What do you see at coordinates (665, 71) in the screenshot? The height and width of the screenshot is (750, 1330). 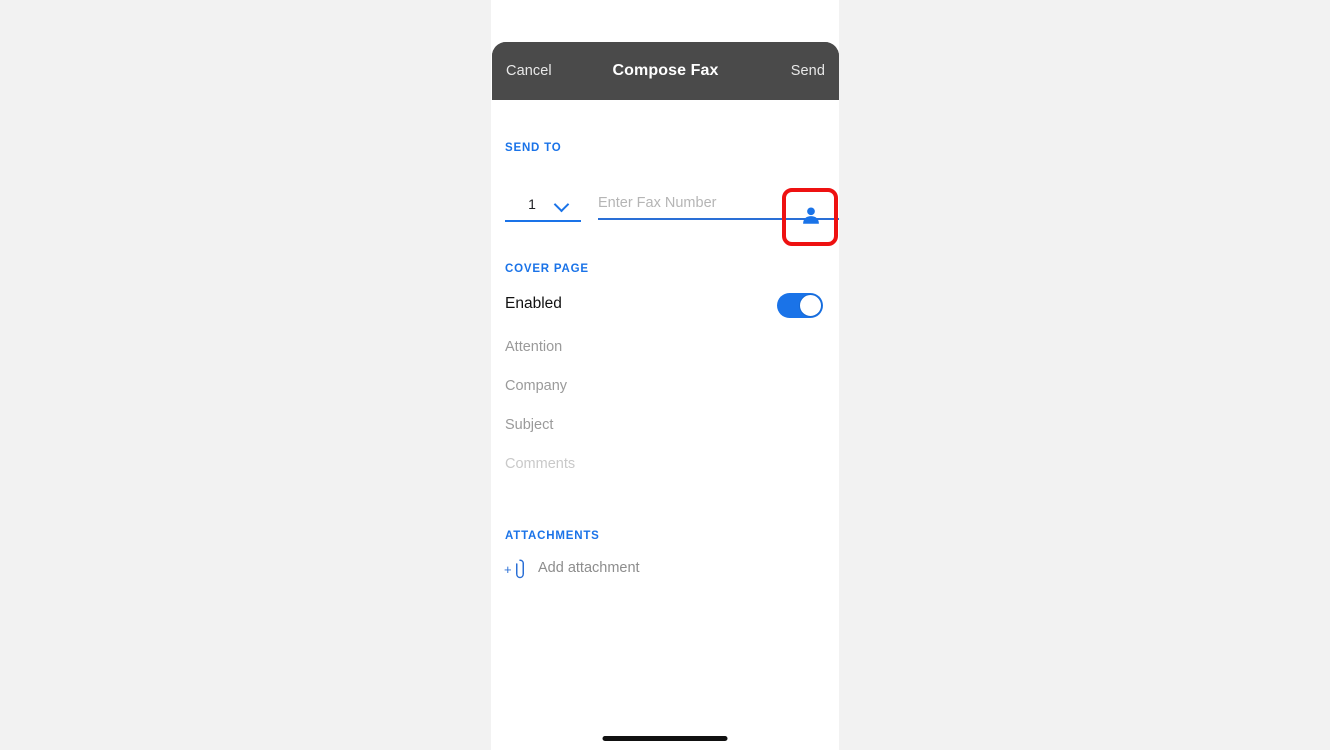 I see `navigation-bar: Cancel Compose Fax Send` at bounding box center [665, 71].